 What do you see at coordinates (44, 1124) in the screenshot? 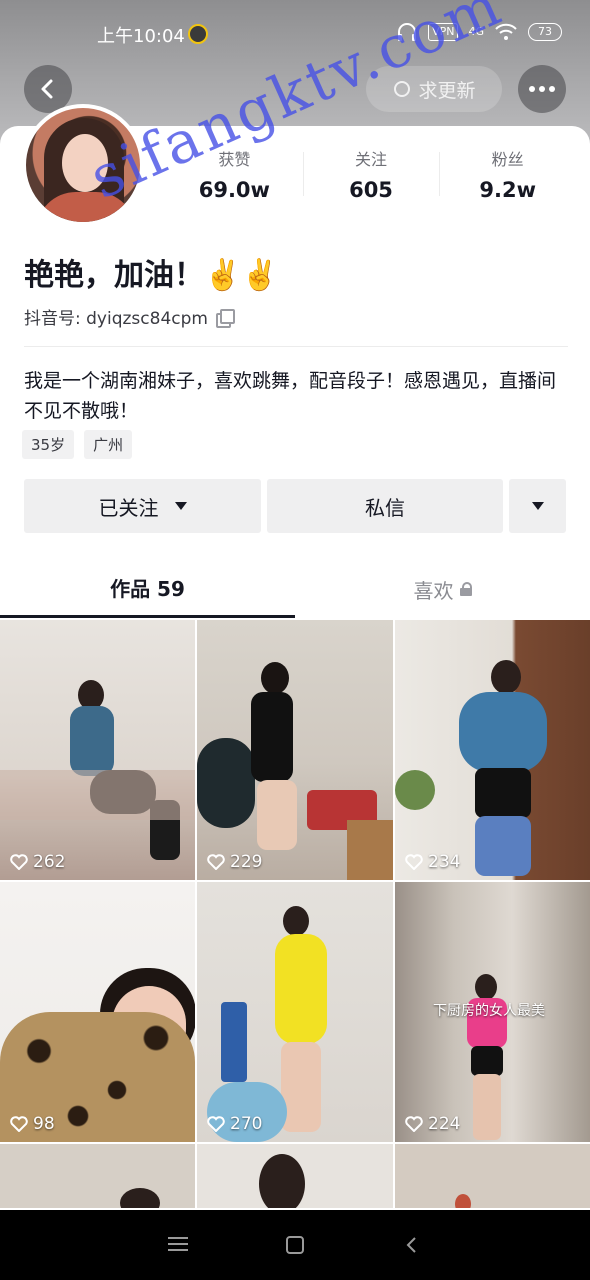
I see `likes-count: 98` at bounding box center [44, 1124].